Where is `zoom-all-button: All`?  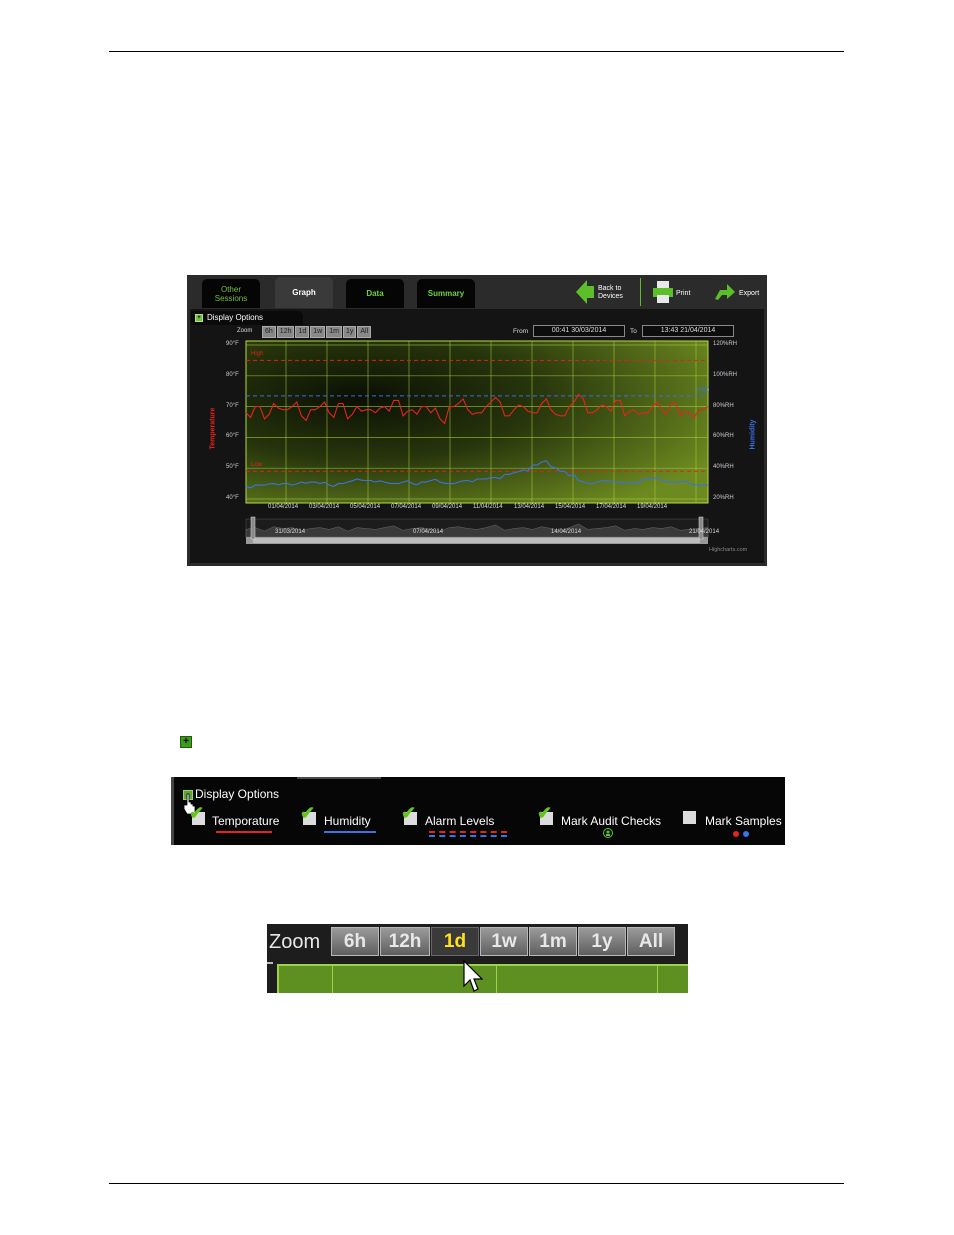
zoom-all-button: All is located at coordinates (651, 941).